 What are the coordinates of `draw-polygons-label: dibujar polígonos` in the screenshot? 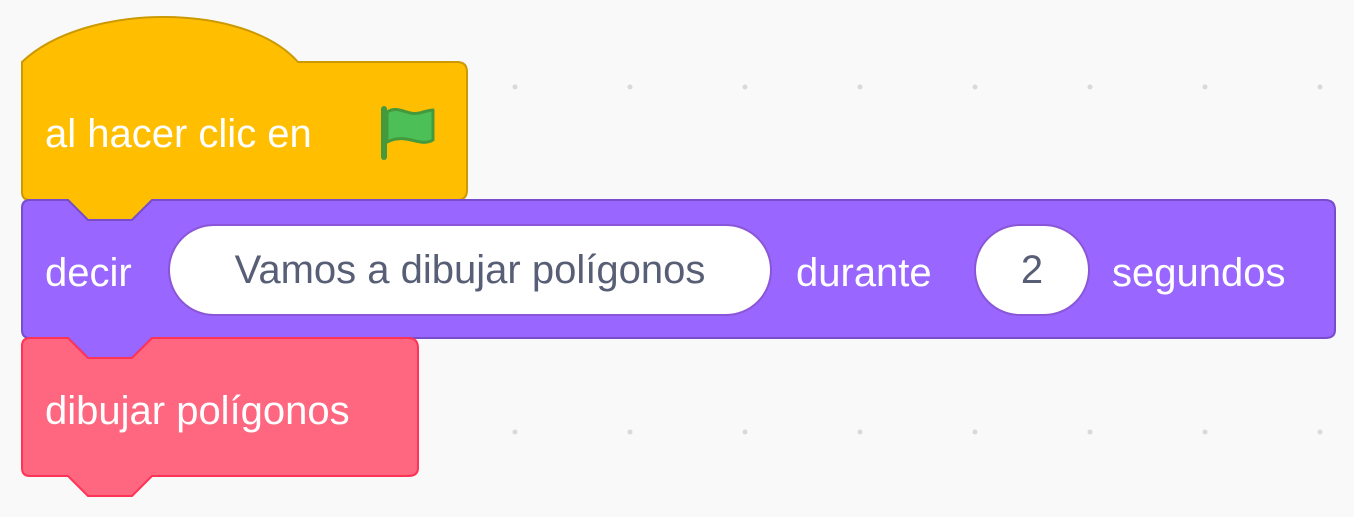 It's located at (197, 411).